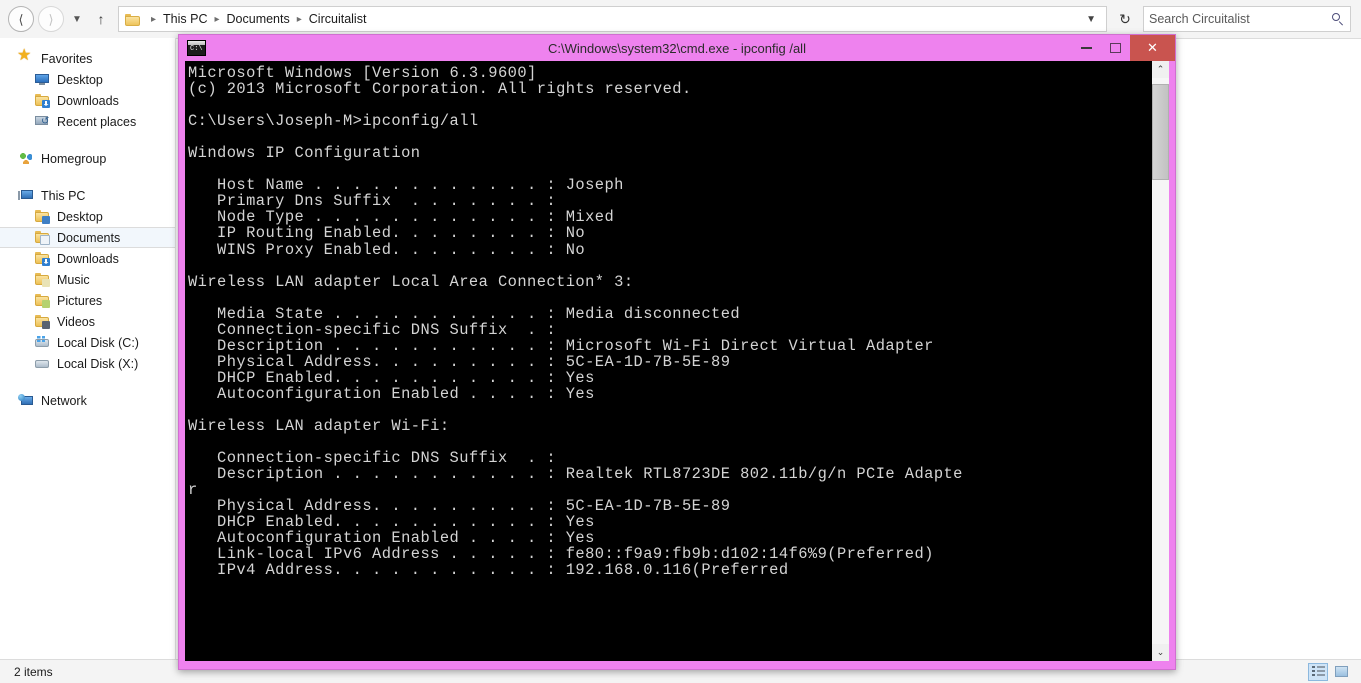 This screenshot has height=683, width=1361. Describe the element at coordinates (1341, 672) in the screenshot. I see `large-icons-view-icon` at that location.